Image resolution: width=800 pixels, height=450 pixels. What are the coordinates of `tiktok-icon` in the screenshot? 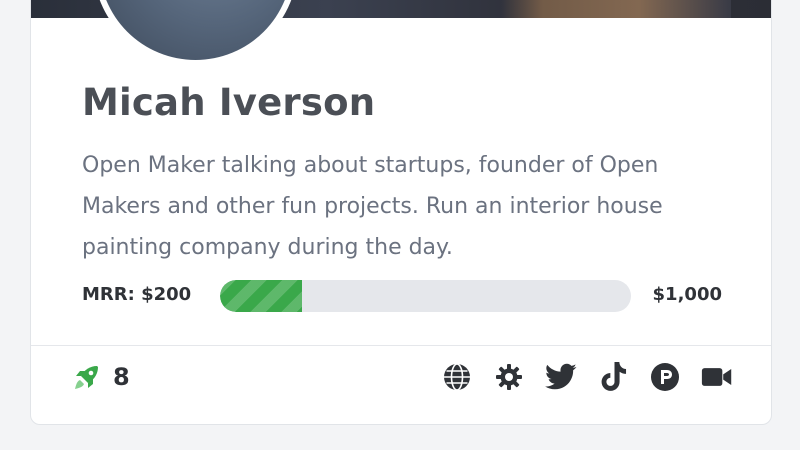 It's located at (613, 377).